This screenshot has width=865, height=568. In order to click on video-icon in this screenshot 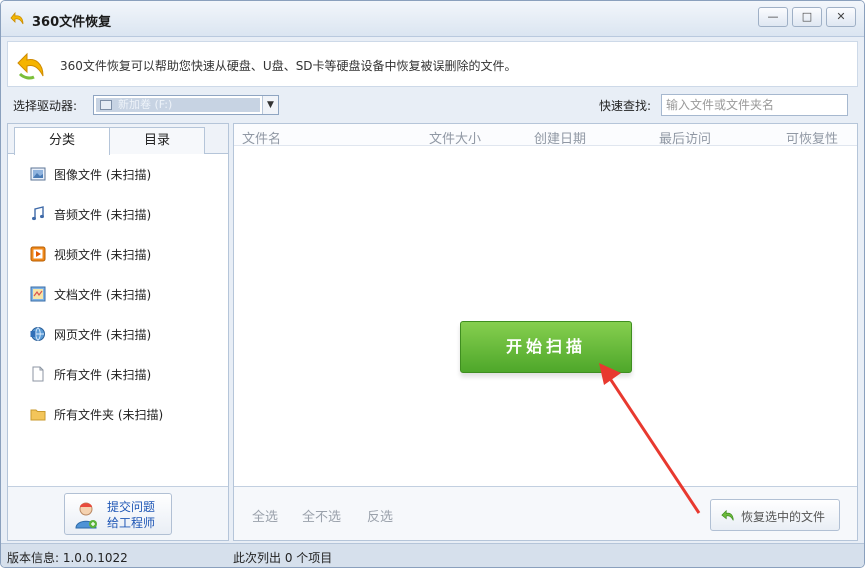, I will do `click(38, 254)`.